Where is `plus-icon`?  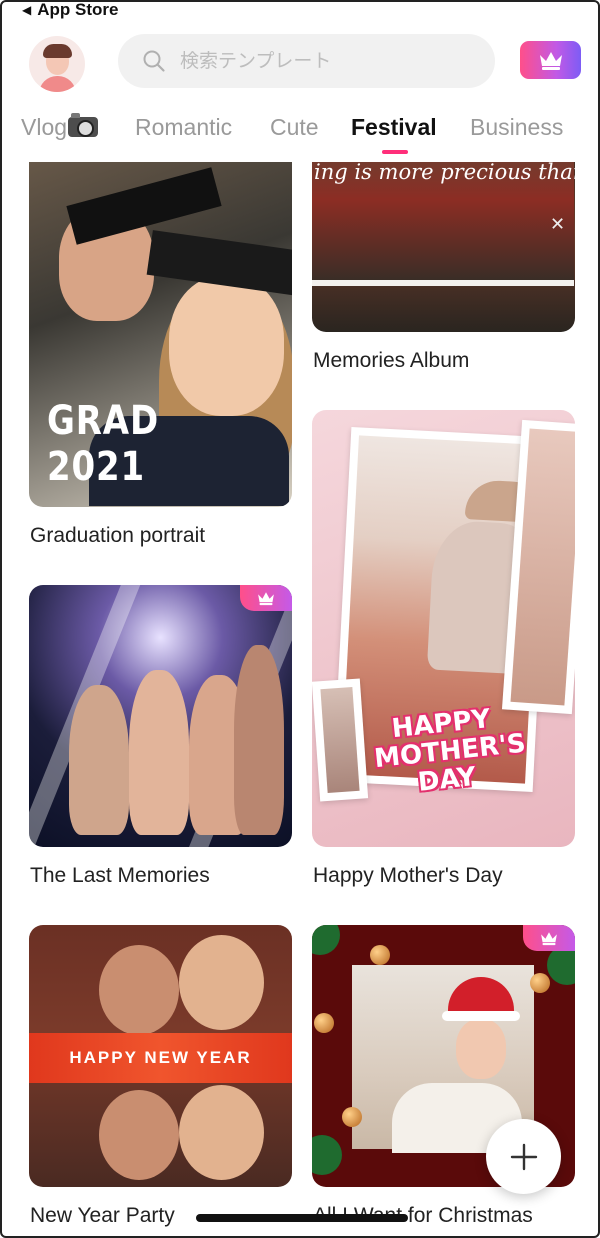
plus-icon is located at coordinates (523, 1156).